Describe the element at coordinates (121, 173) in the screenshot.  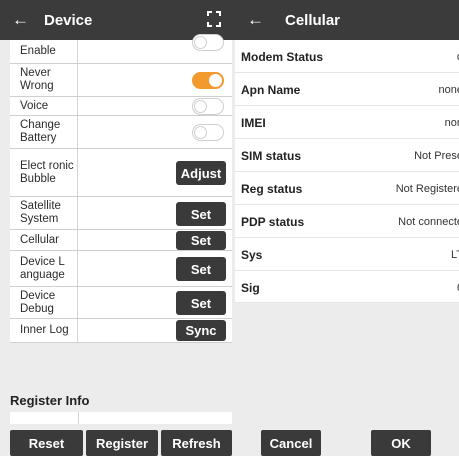
I see `setting-row-electronic-bubble: Elect ronic Bubble Adjust` at that location.